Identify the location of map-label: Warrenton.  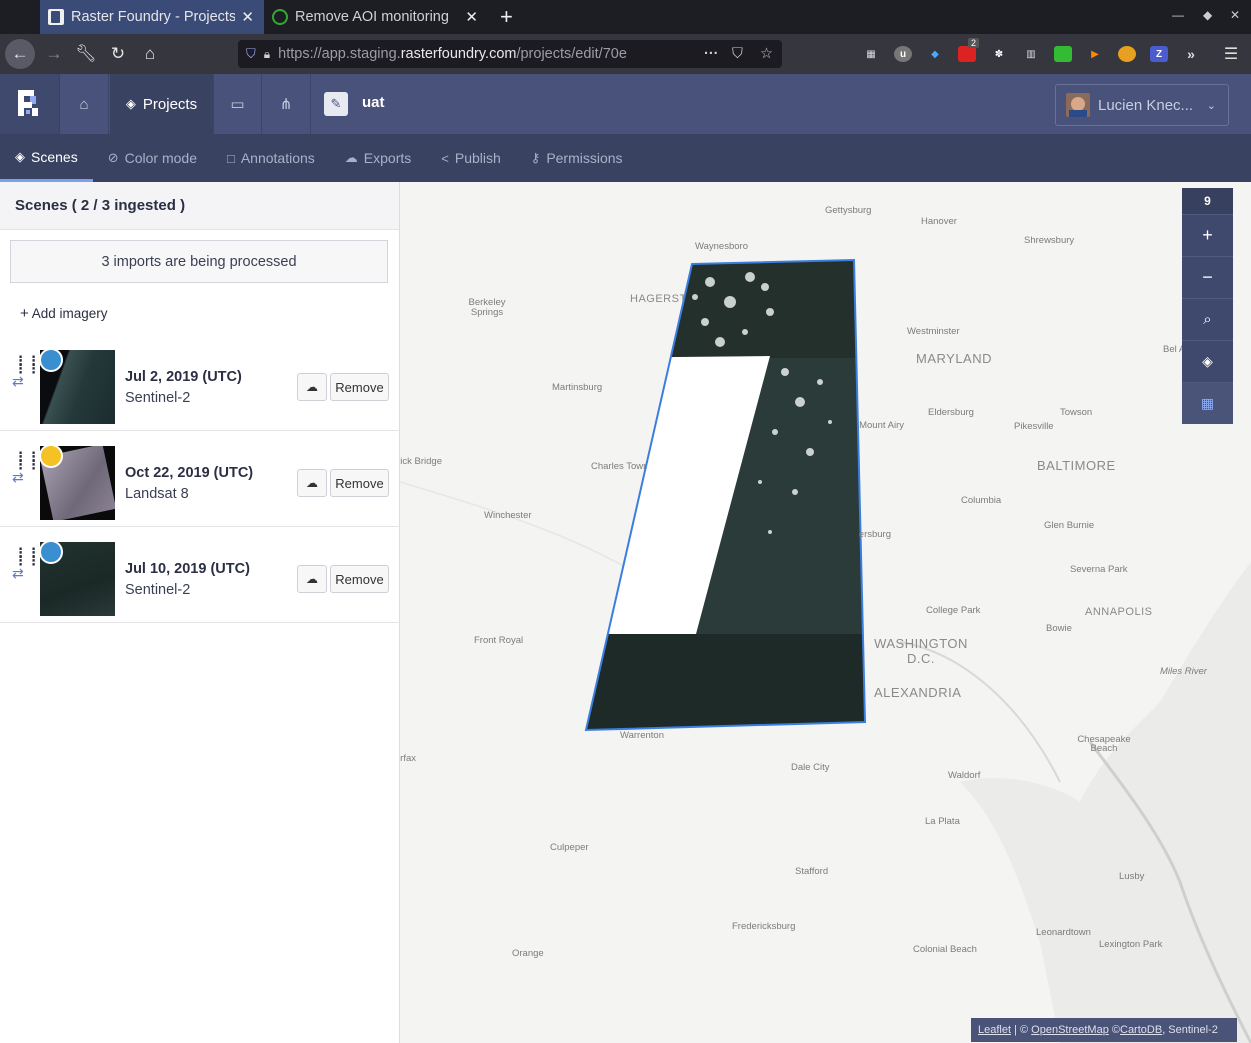
(642, 735).